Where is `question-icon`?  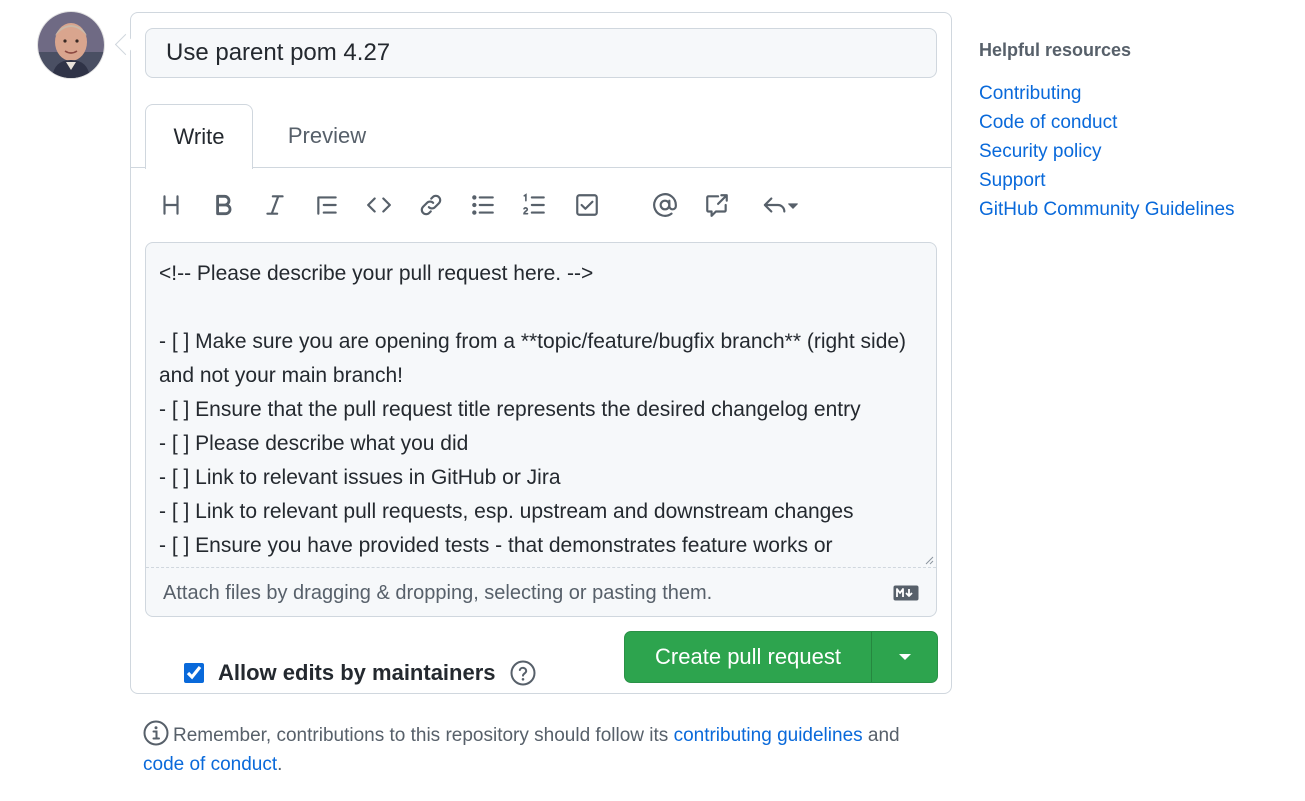
question-icon is located at coordinates (523, 673).